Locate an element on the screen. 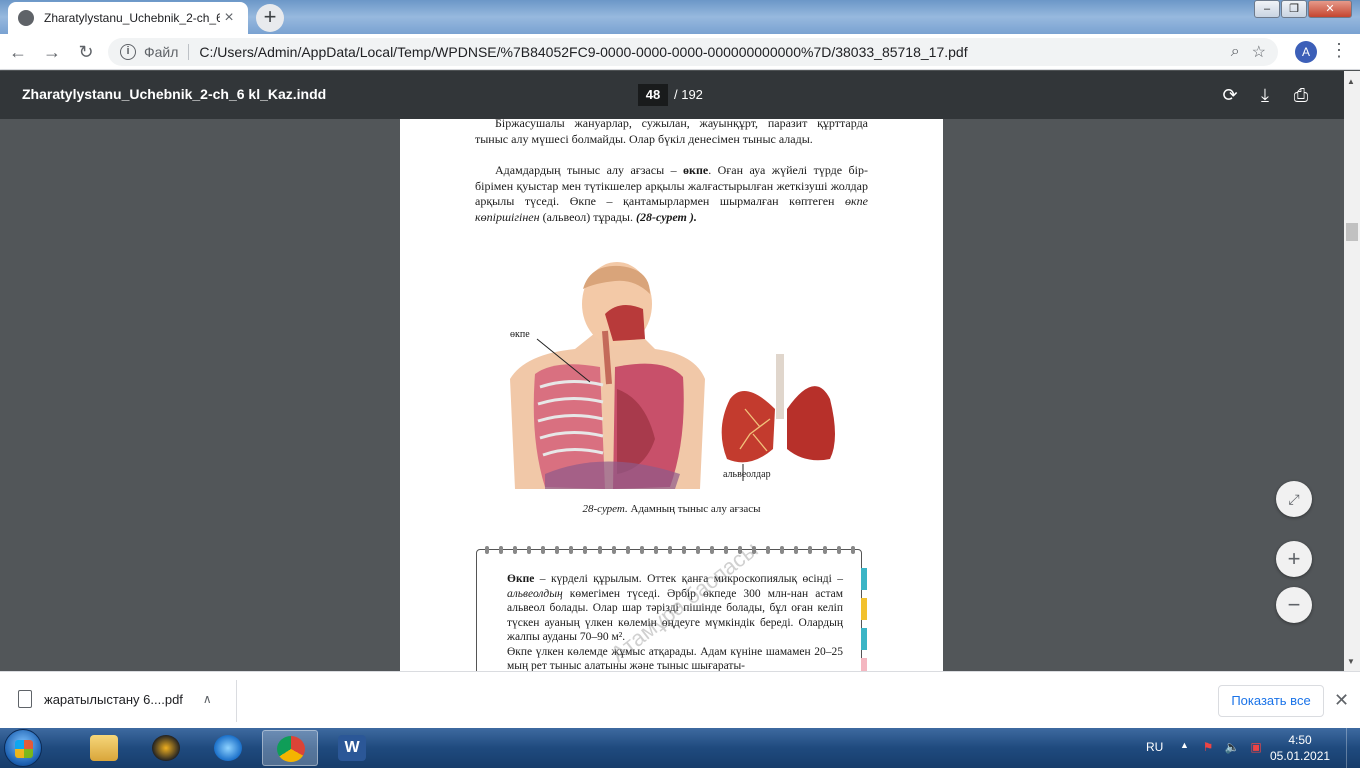  clock-date: 05.01.2021 is located at coordinates (1300, 756).